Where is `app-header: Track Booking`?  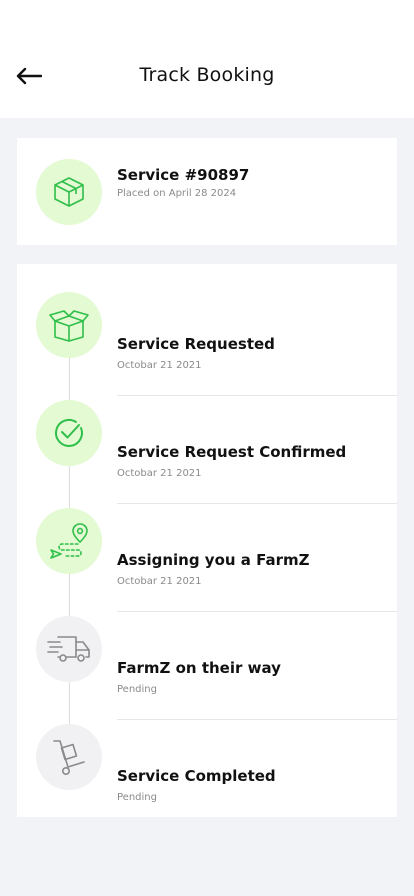 app-header: Track Booking is located at coordinates (207, 59).